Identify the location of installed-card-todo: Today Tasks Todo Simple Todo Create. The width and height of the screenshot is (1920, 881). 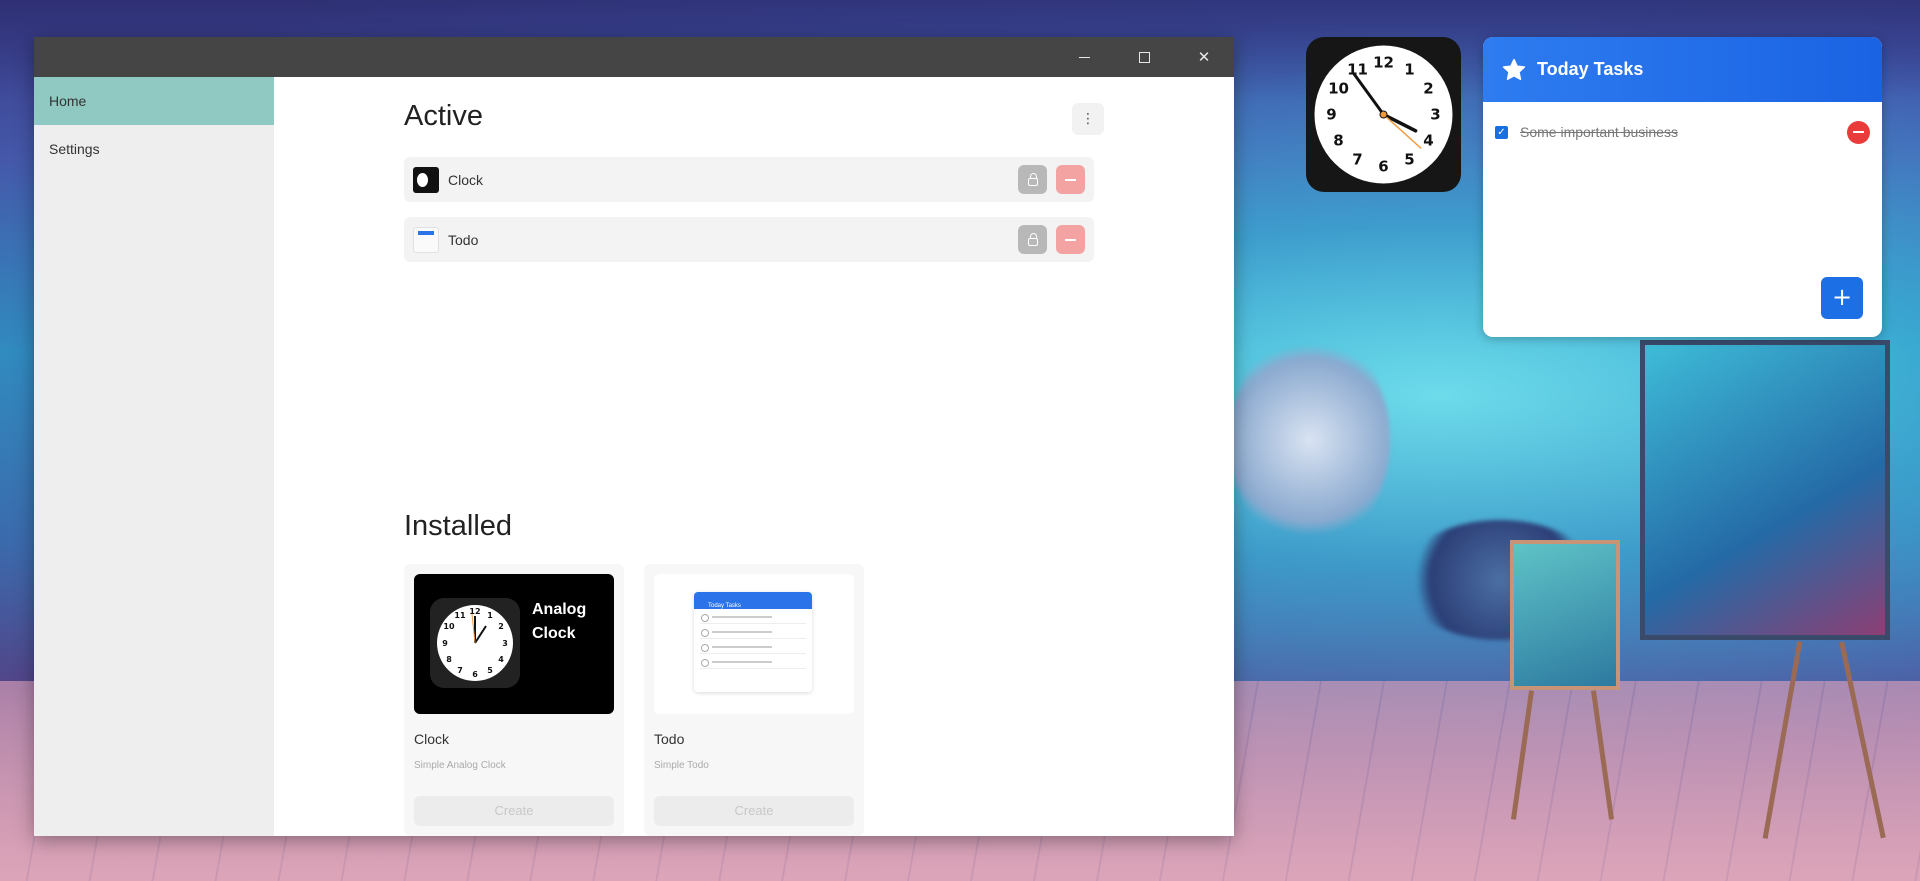
(754, 700).